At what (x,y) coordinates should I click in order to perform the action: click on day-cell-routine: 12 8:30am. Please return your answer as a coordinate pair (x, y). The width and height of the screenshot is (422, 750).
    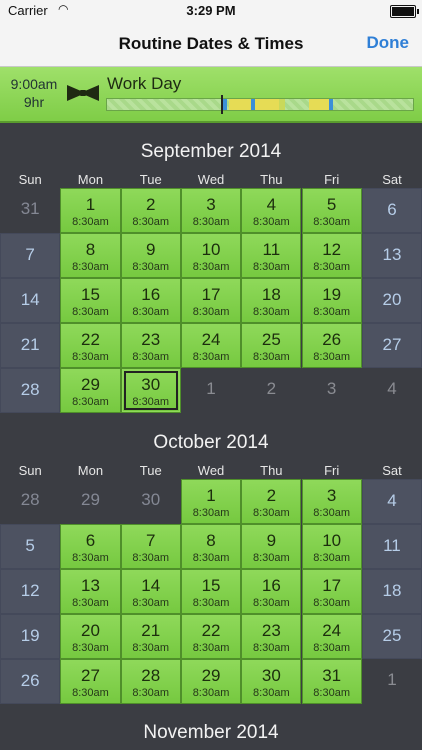
    Looking at the image, I should click on (331, 255).